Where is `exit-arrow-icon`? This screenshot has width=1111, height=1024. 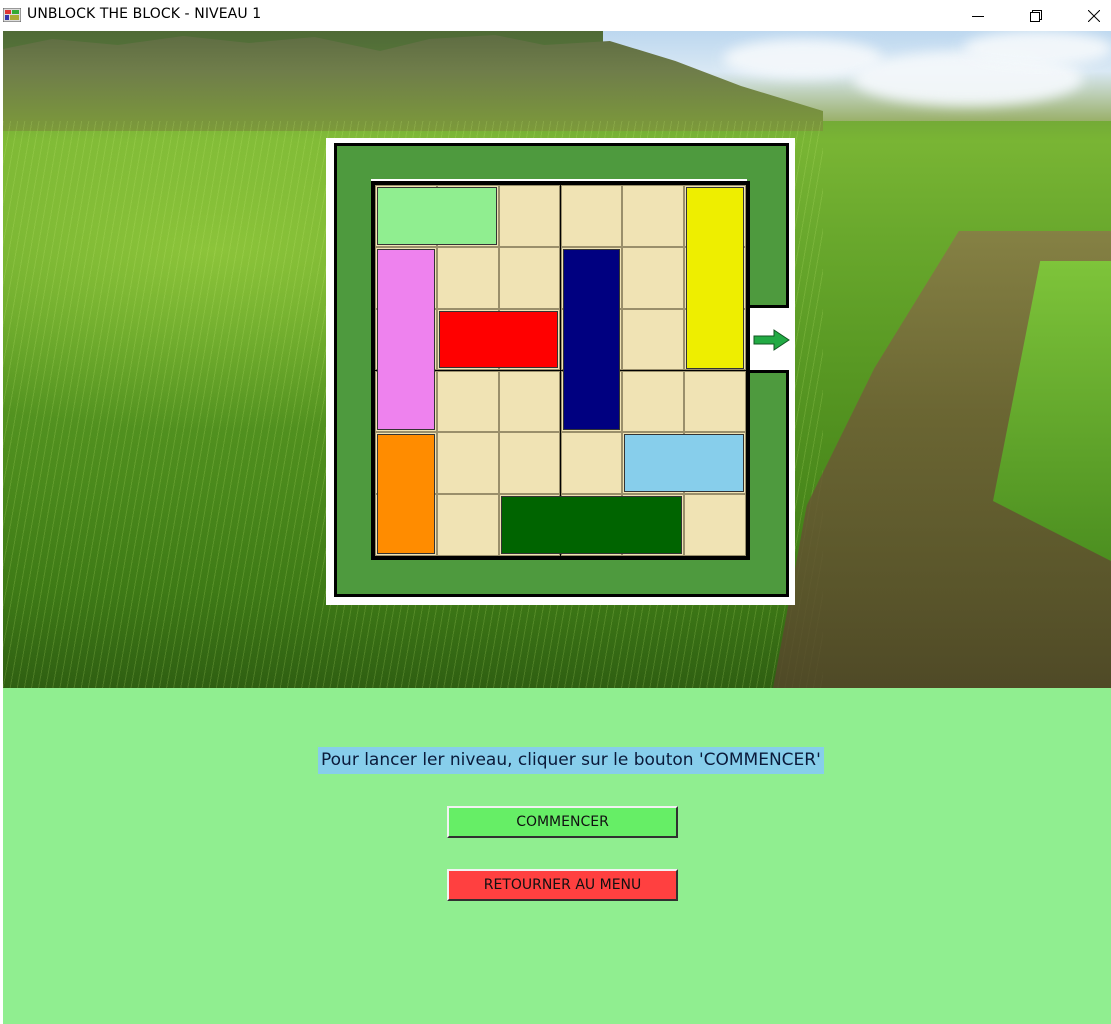
exit-arrow-icon is located at coordinates (771, 340).